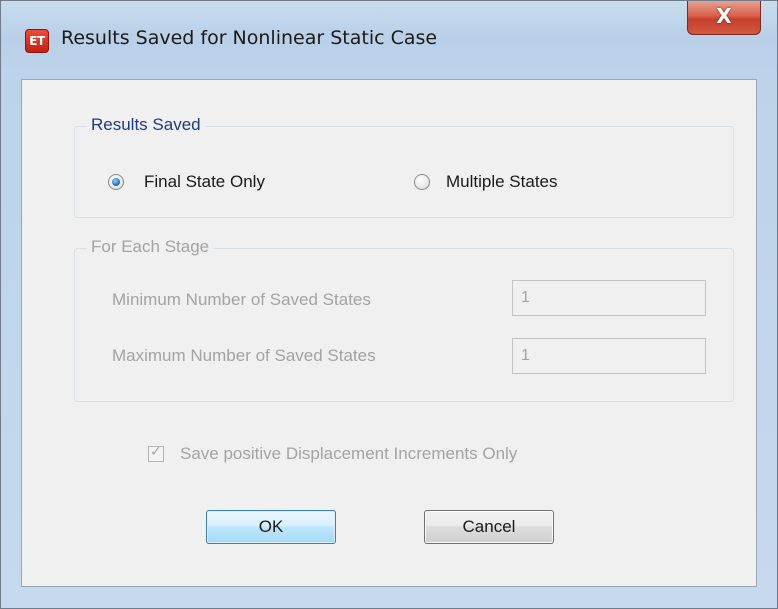 The width and height of the screenshot is (778, 609). Describe the element at coordinates (37, 41) in the screenshot. I see `etabs-app-icon: ET` at that location.